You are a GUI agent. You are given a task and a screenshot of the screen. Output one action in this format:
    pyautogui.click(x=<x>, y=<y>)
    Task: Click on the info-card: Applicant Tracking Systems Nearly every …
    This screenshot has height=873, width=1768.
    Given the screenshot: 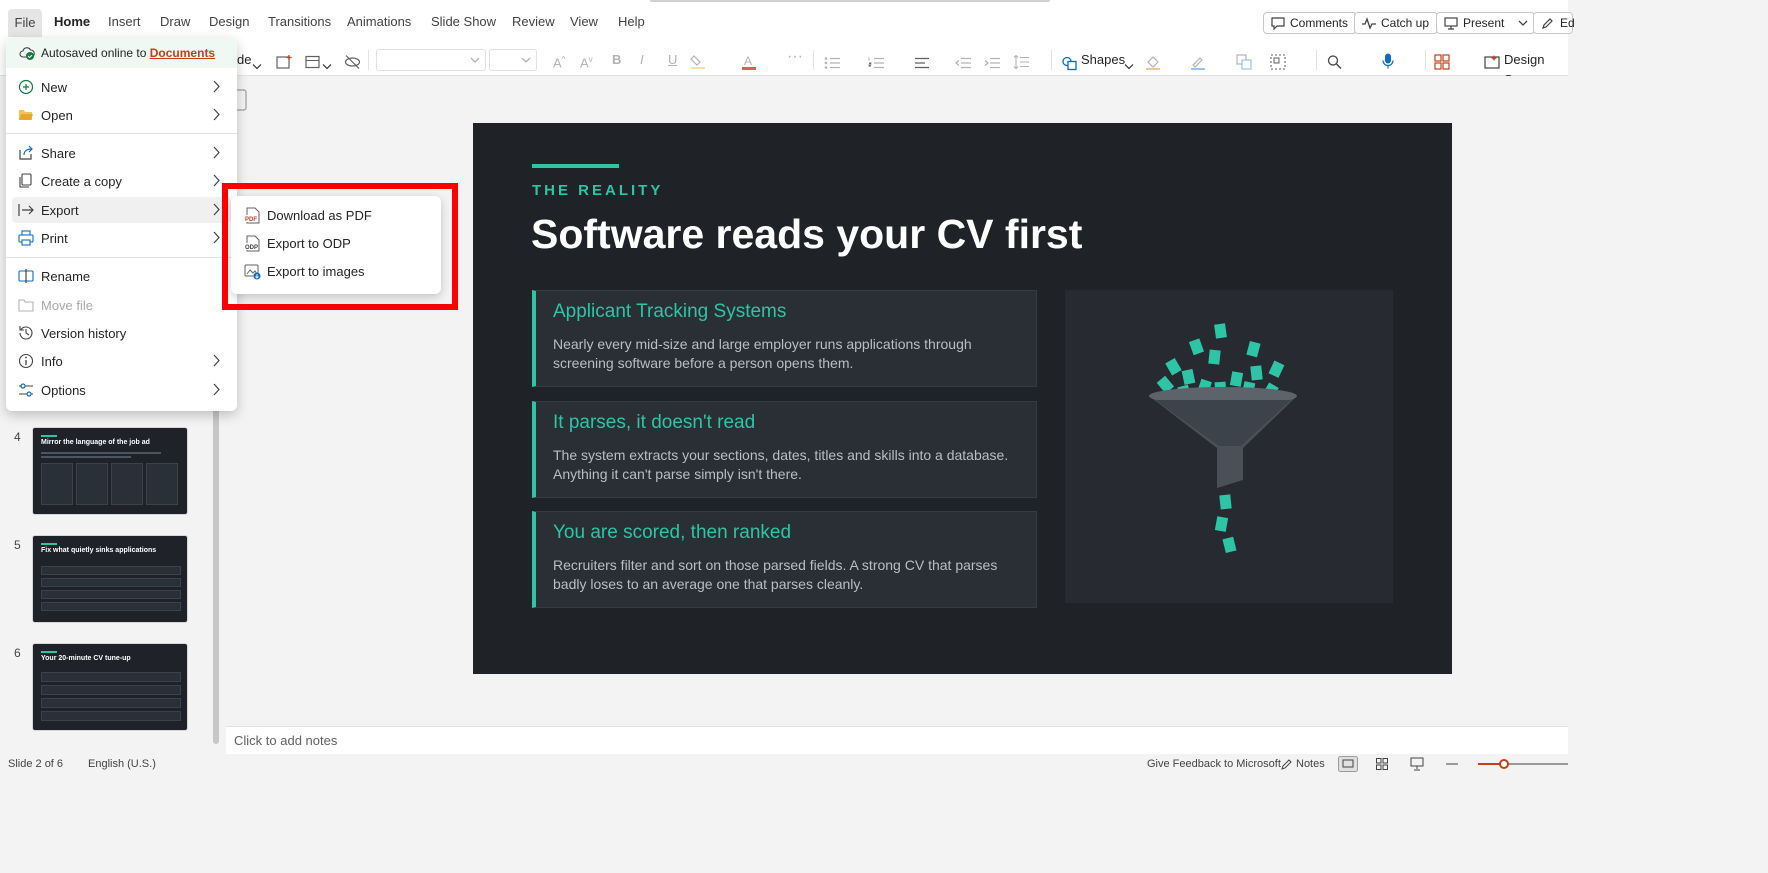 What is the action you would take?
    pyautogui.click(x=784, y=338)
    